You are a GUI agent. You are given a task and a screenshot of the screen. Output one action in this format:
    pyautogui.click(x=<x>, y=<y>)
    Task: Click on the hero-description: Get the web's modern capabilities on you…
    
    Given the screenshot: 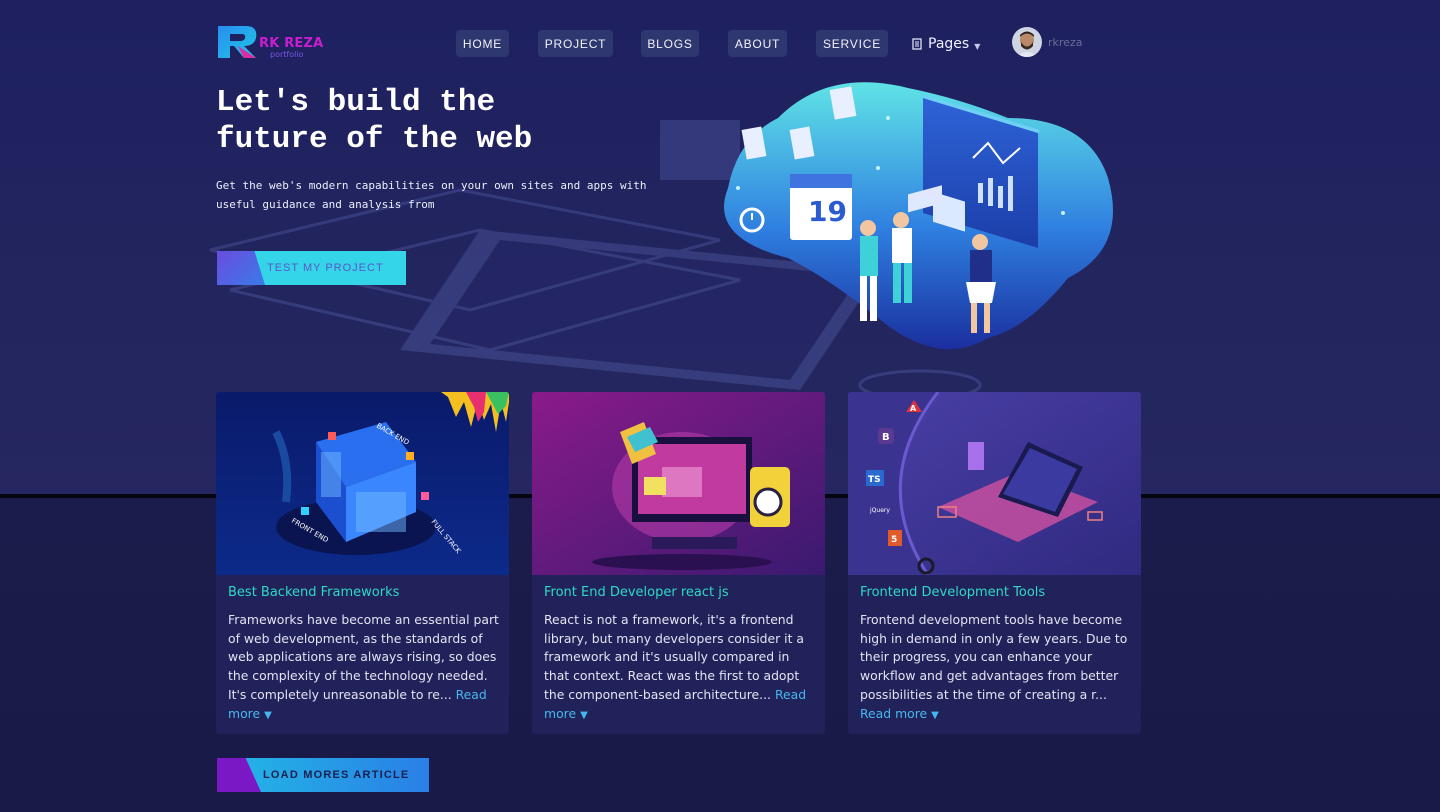 What is the action you would take?
    pyautogui.click(x=431, y=195)
    